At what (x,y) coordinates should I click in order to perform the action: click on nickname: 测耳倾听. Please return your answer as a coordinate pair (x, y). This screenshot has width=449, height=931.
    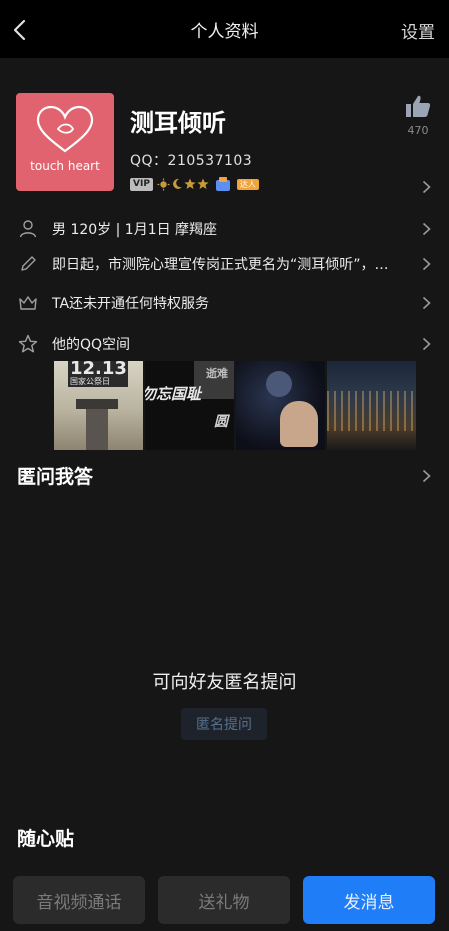
    Looking at the image, I should click on (178, 123).